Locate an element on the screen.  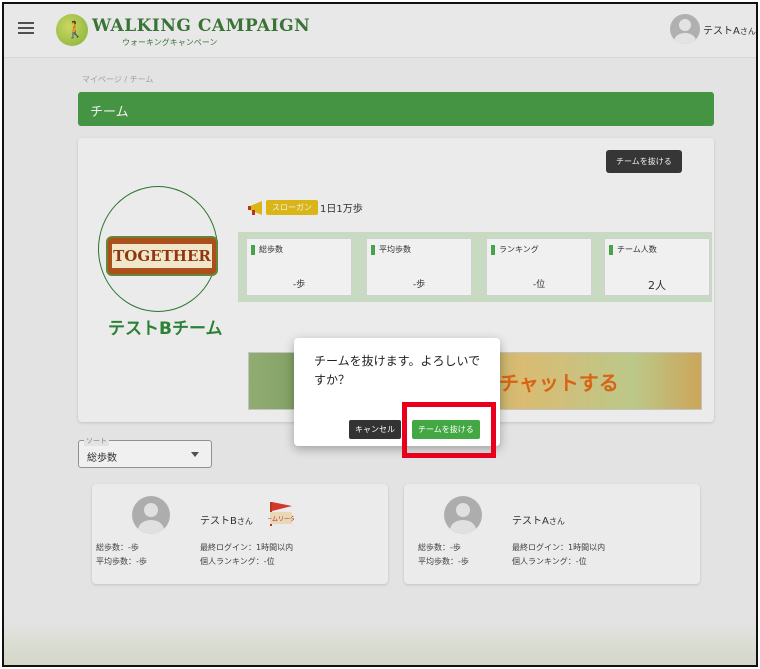
highlight-box is located at coordinates (449, 430).